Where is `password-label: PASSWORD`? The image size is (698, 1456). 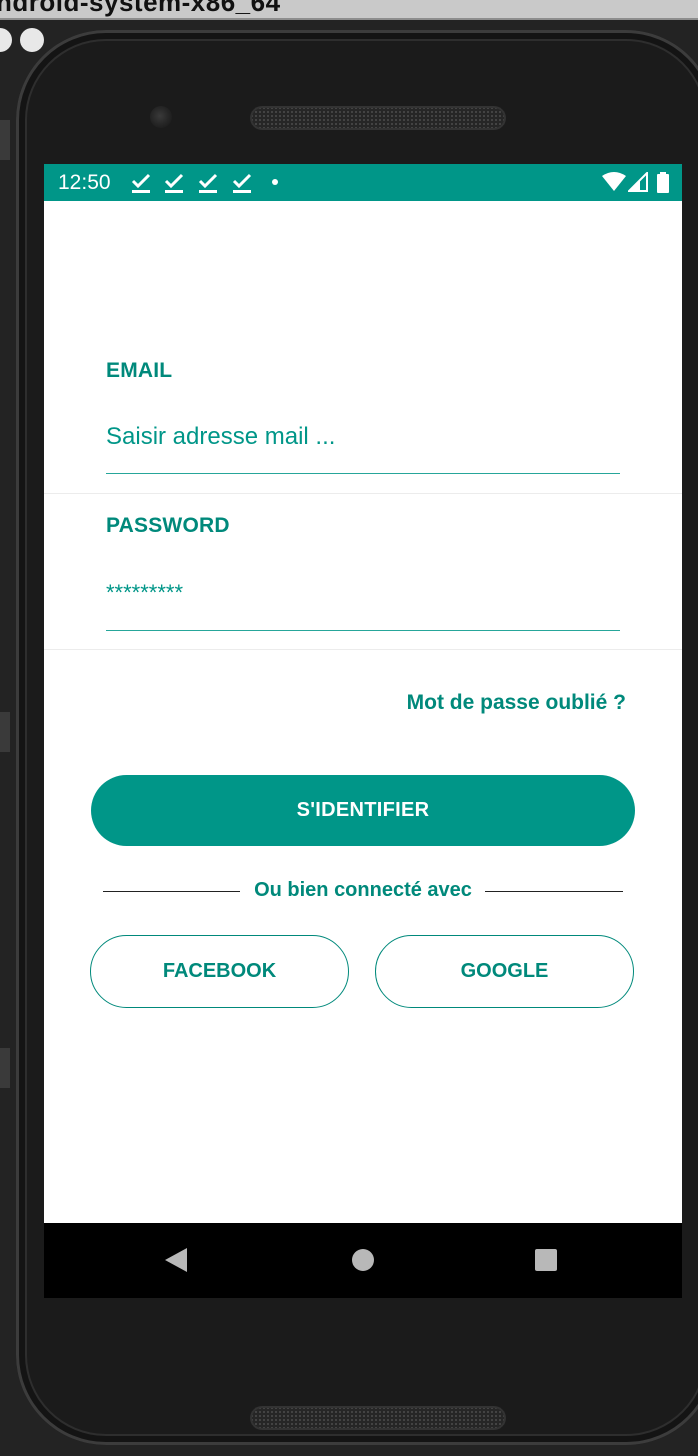
password-label: PASSWORD is located at coordinates (168, 525).